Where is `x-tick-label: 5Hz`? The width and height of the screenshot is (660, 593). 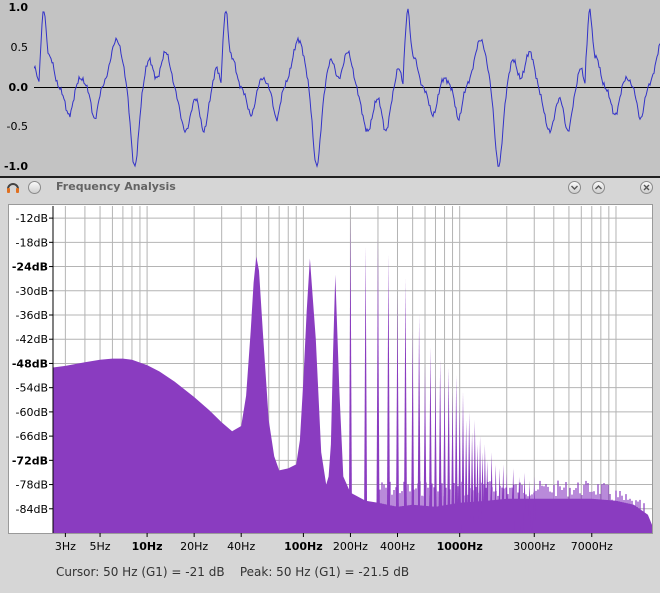 x-tick-label: 5Hz is located at coordinates (100, 546).